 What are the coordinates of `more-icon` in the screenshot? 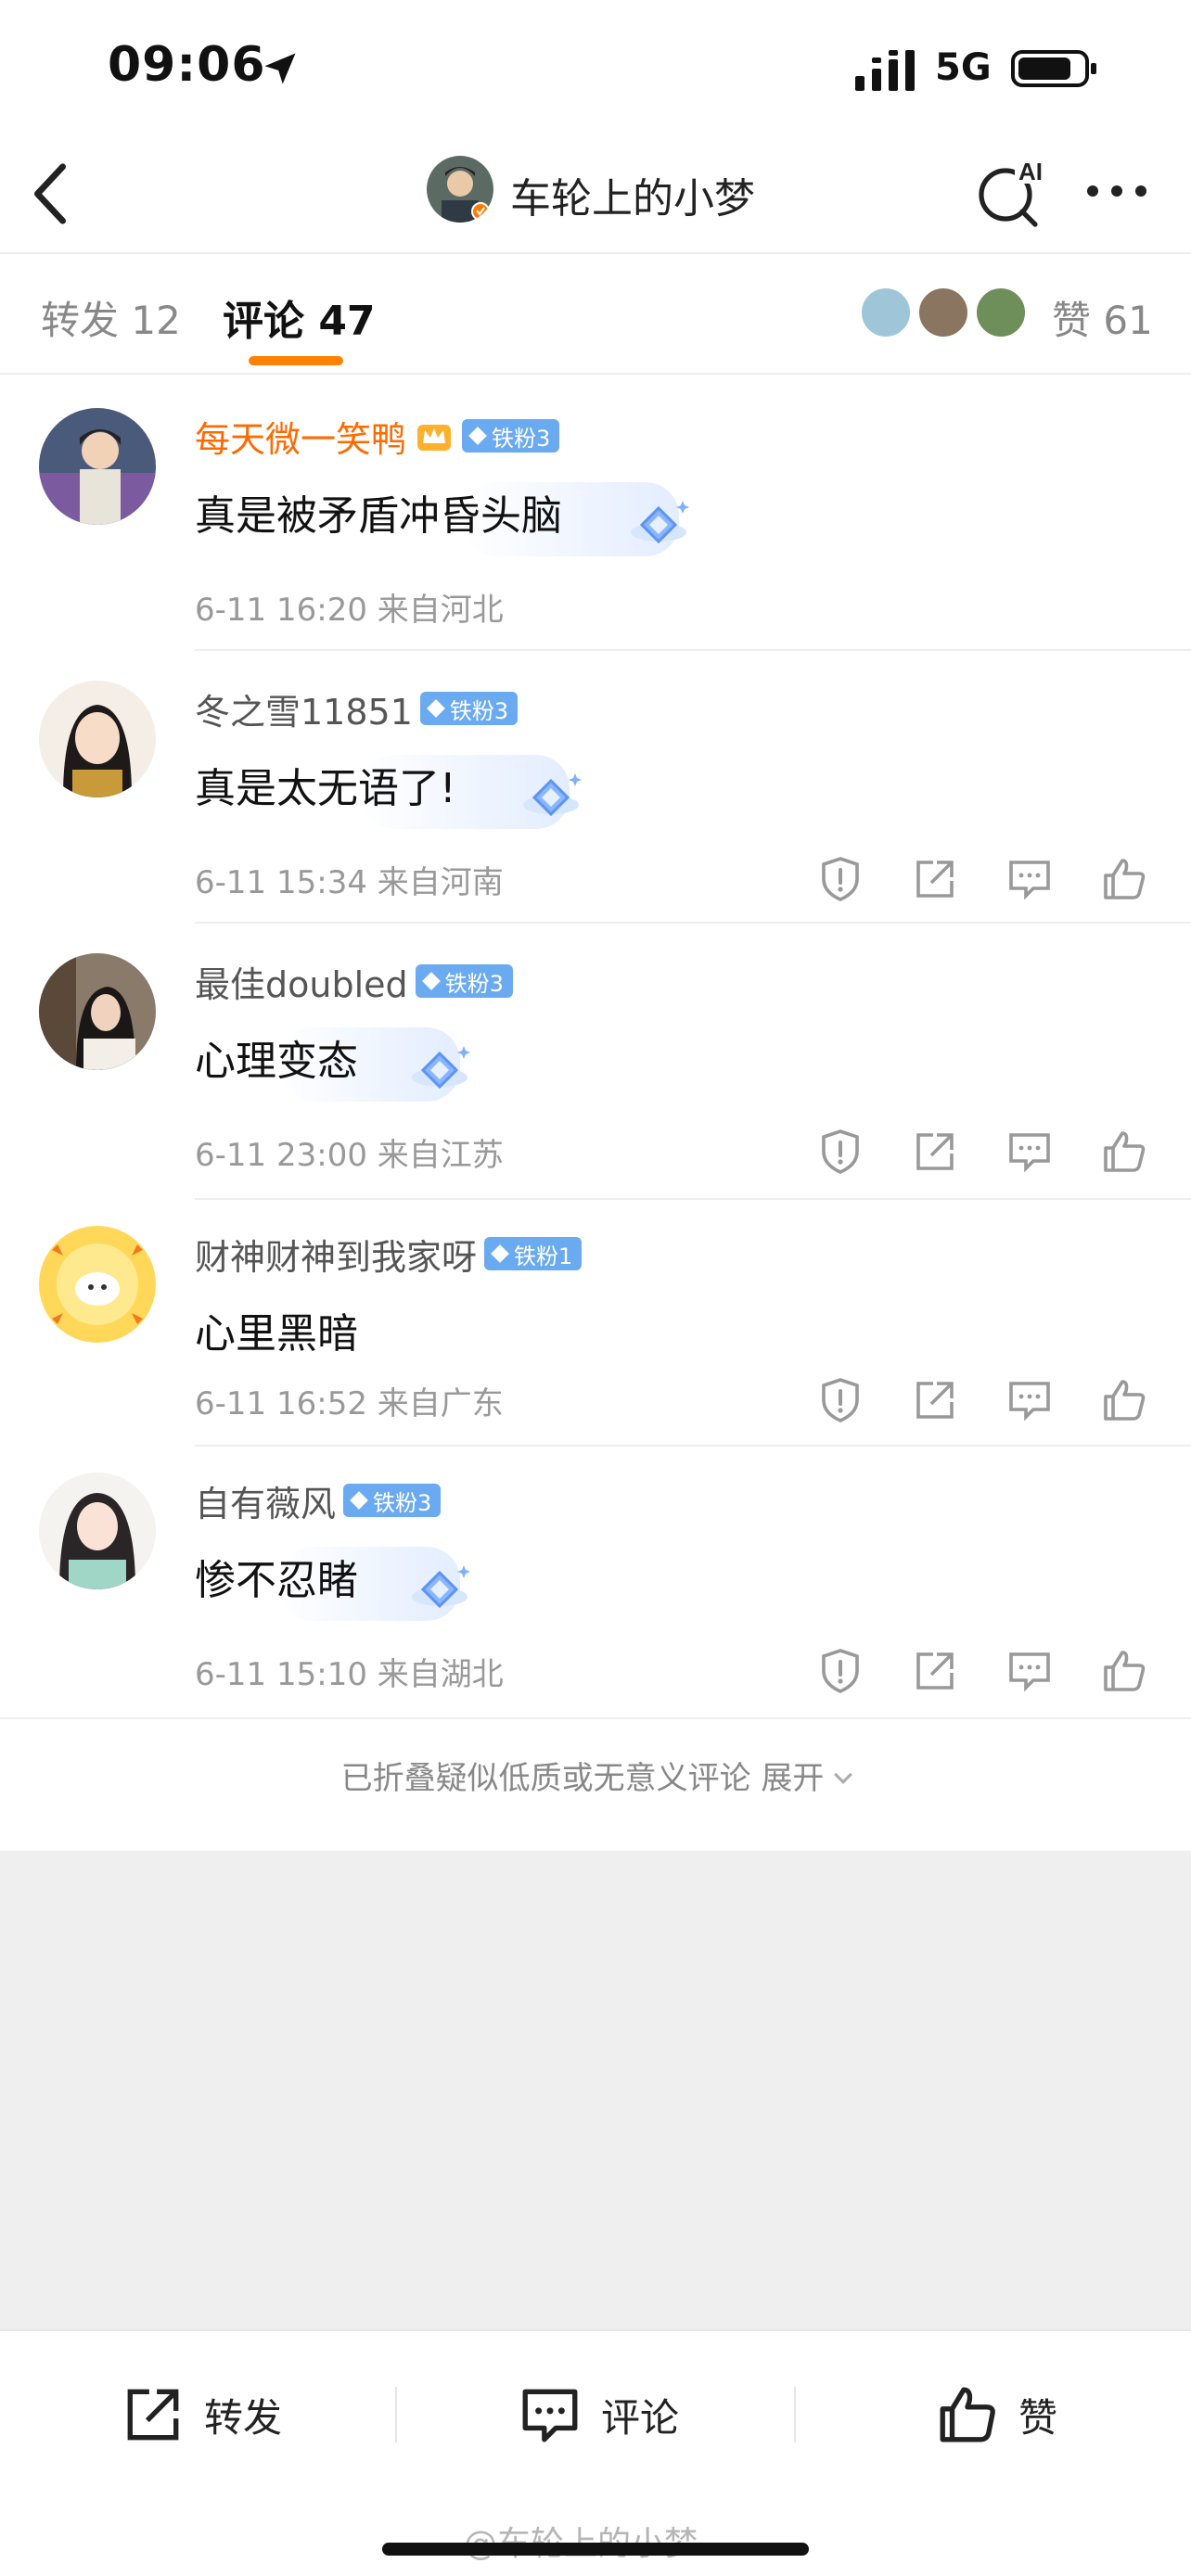 It's located at (1116, 191).